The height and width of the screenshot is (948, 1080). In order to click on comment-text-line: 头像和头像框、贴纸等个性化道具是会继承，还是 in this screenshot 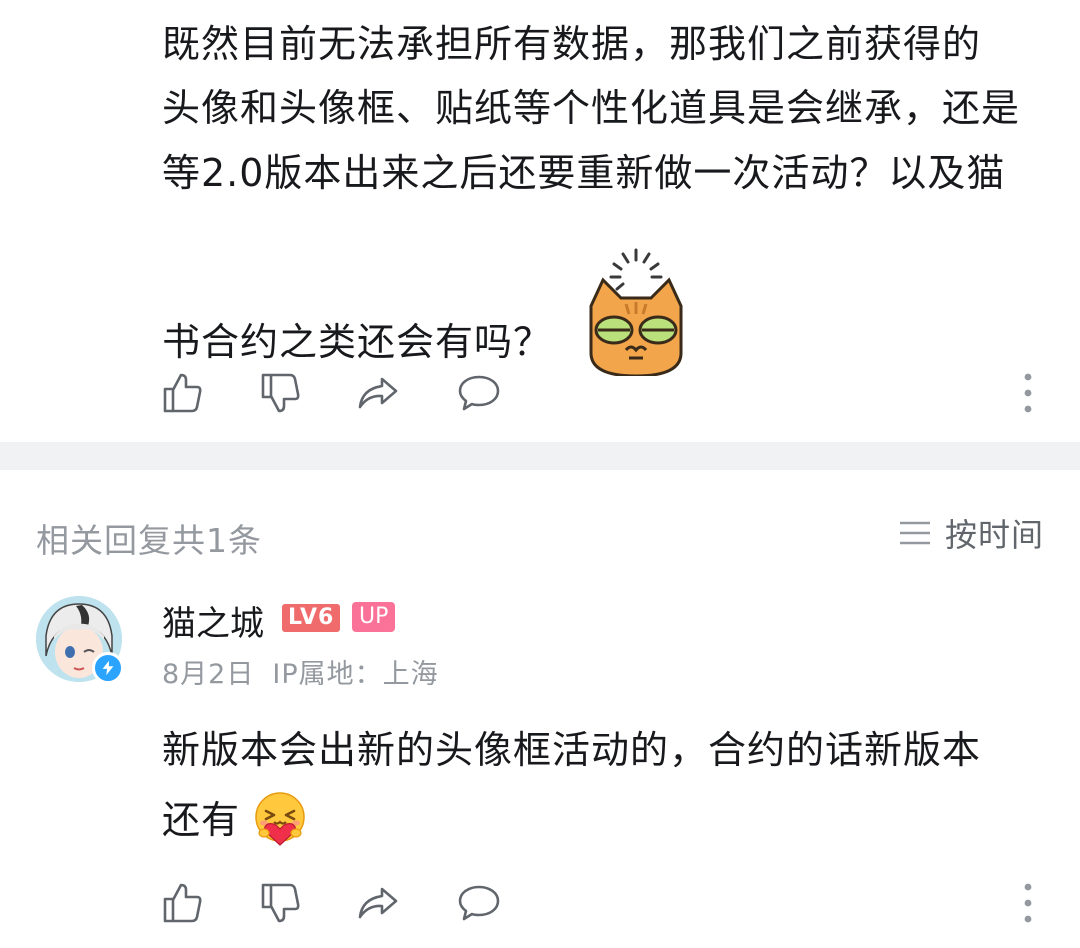, I will do `click(591, 108)`.